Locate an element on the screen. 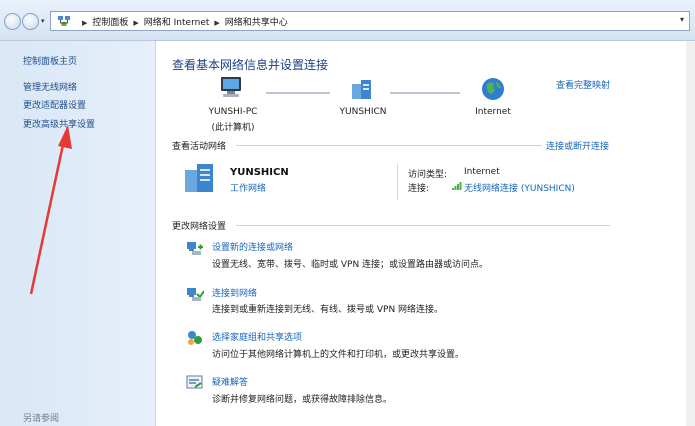  homegroup-icon is located at coordinates (195, 338).